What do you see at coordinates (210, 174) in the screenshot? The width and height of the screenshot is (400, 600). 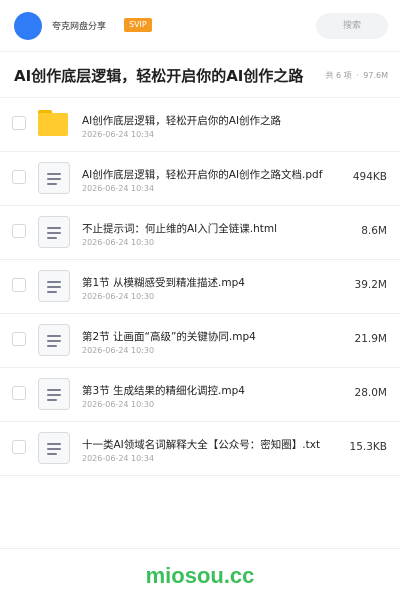 I see `file-name: AI创作底层逻辑，轻松开启你的AI创作之路文档.pdf` at bounding box center [210, 174].